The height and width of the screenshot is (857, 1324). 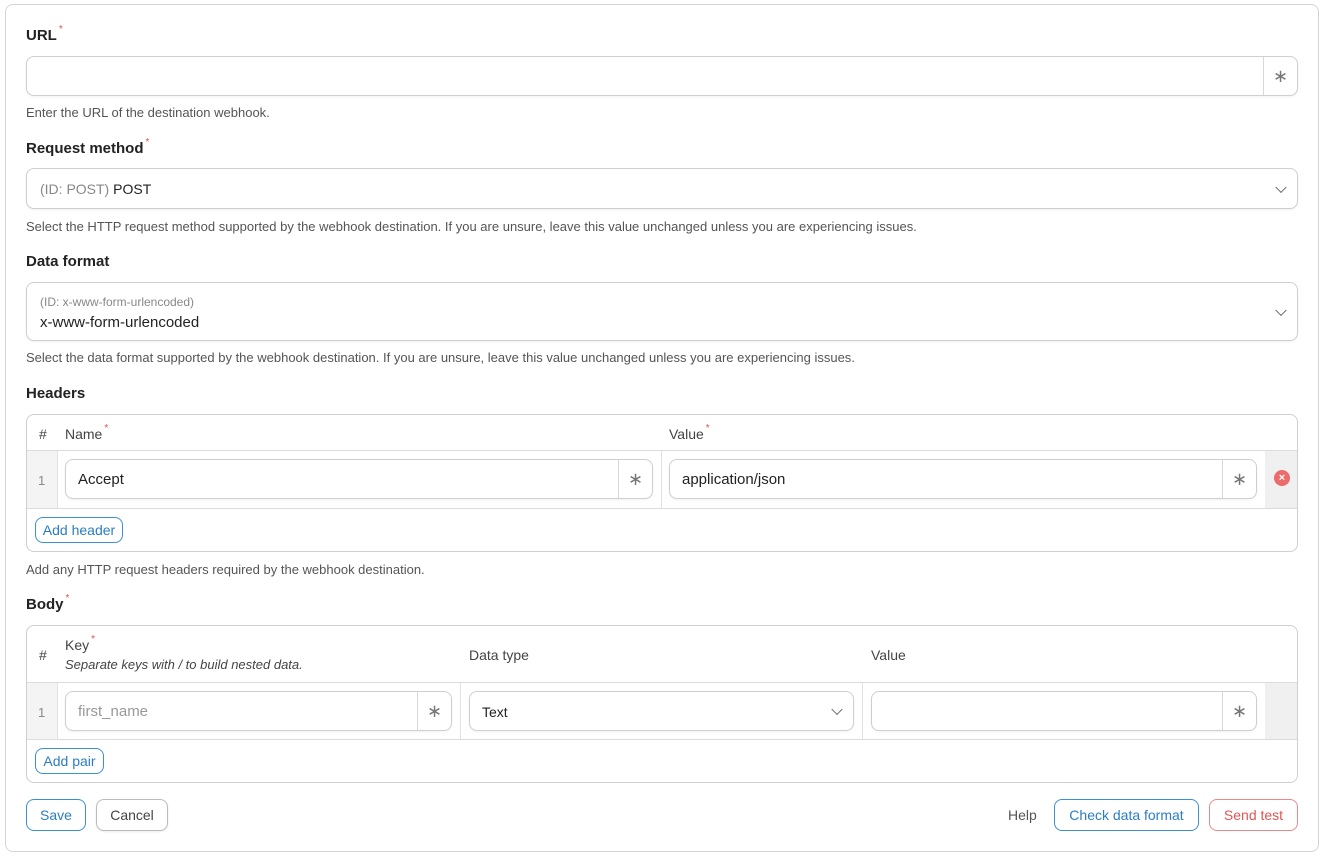 What do you see at coordinates (1047, 711) in the screenshot?
I see `body-value-input` at bounding box center [1047, 711].